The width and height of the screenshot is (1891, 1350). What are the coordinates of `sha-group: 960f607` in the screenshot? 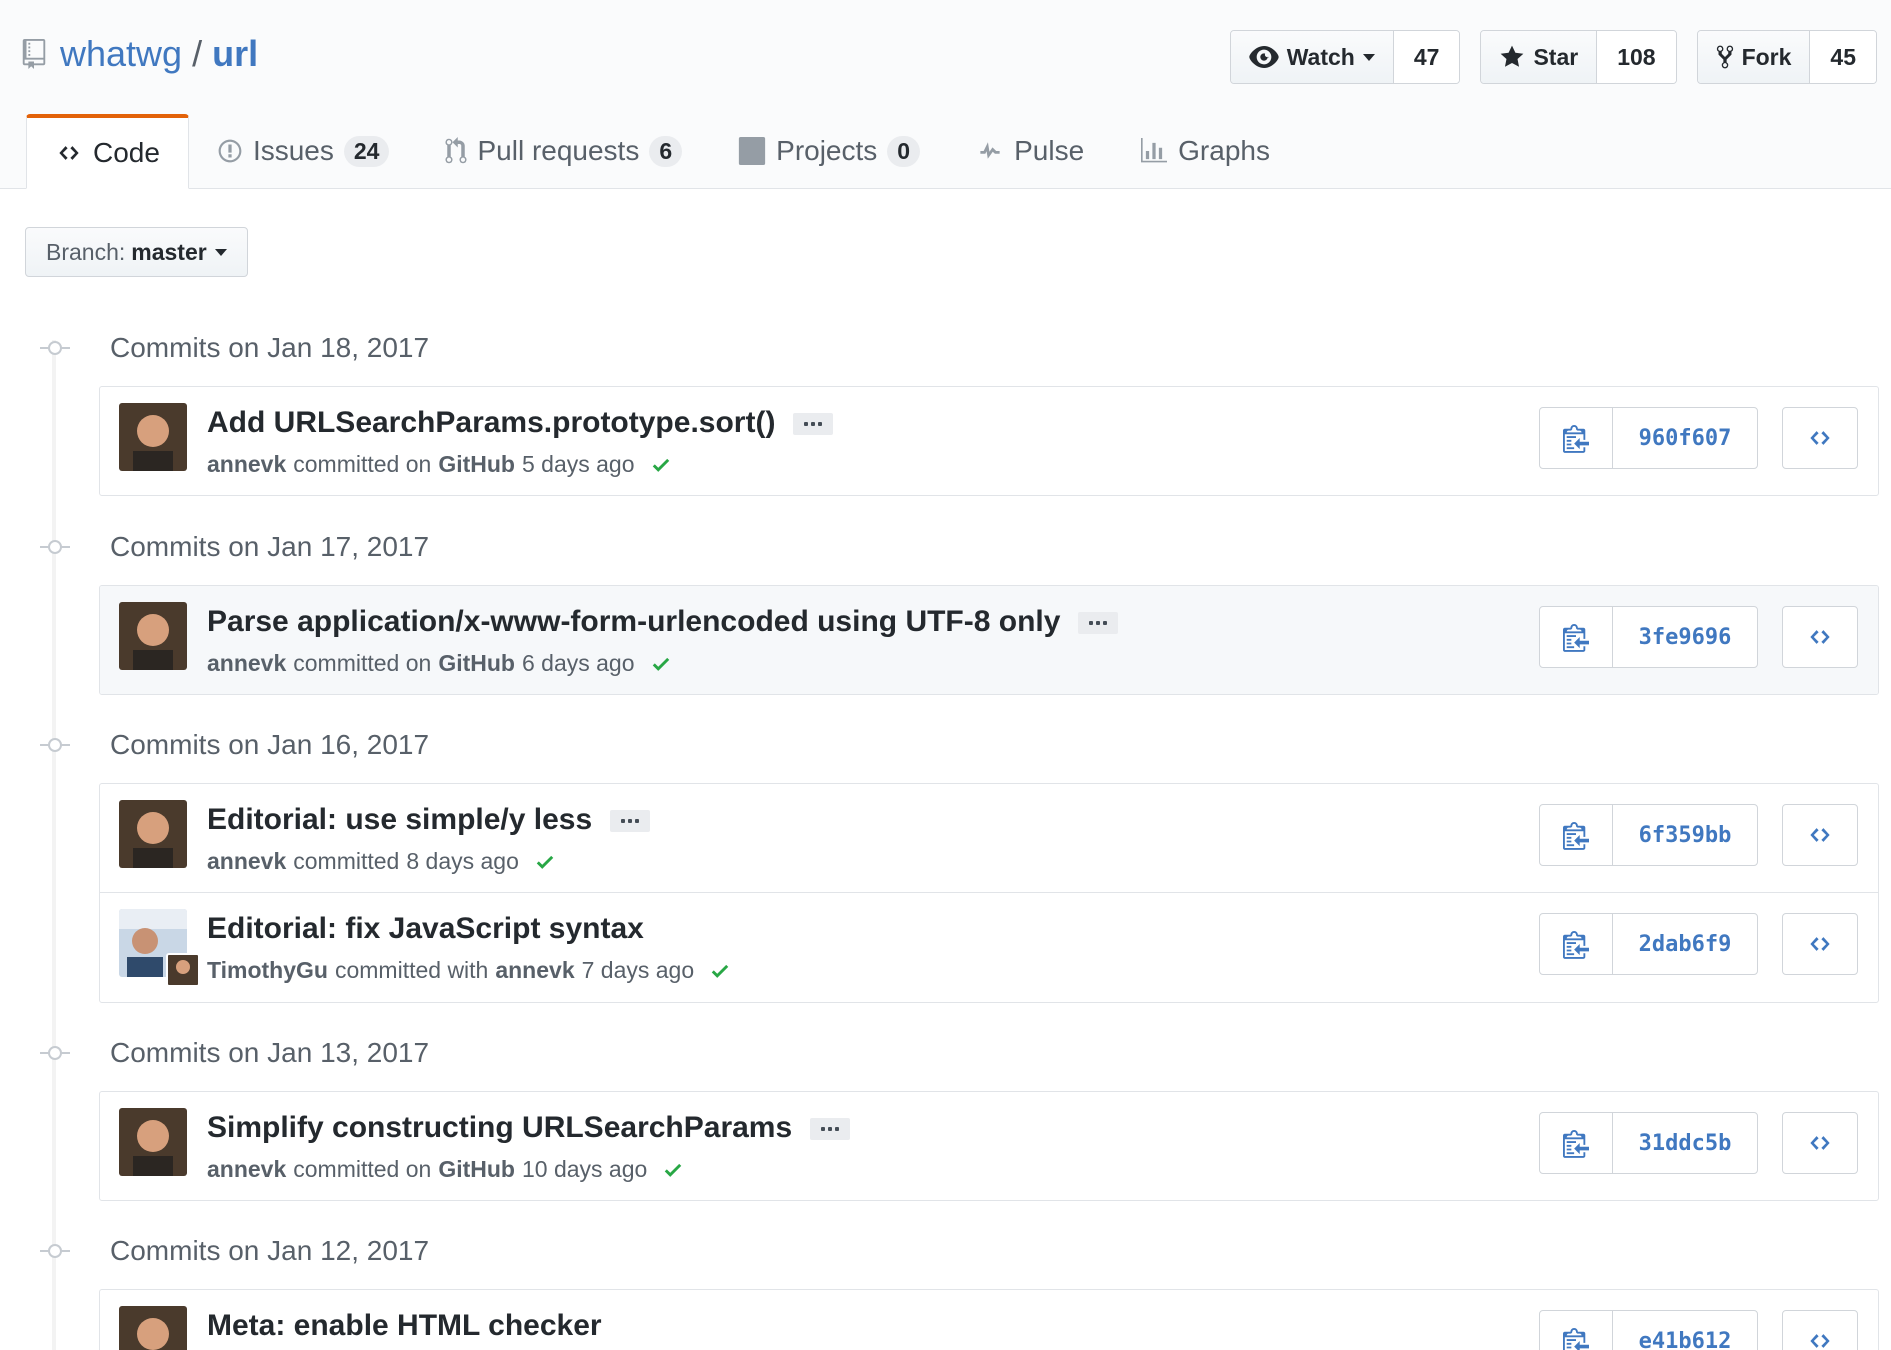 It's located at (1648, 438).